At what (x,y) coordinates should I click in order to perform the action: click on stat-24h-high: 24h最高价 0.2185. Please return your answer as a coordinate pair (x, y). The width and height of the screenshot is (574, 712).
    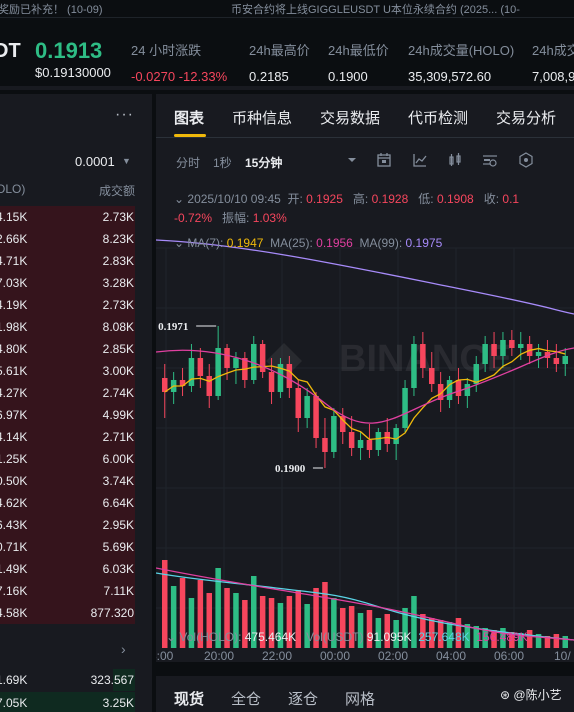
    Looking at the image, I should click on (279, 63).